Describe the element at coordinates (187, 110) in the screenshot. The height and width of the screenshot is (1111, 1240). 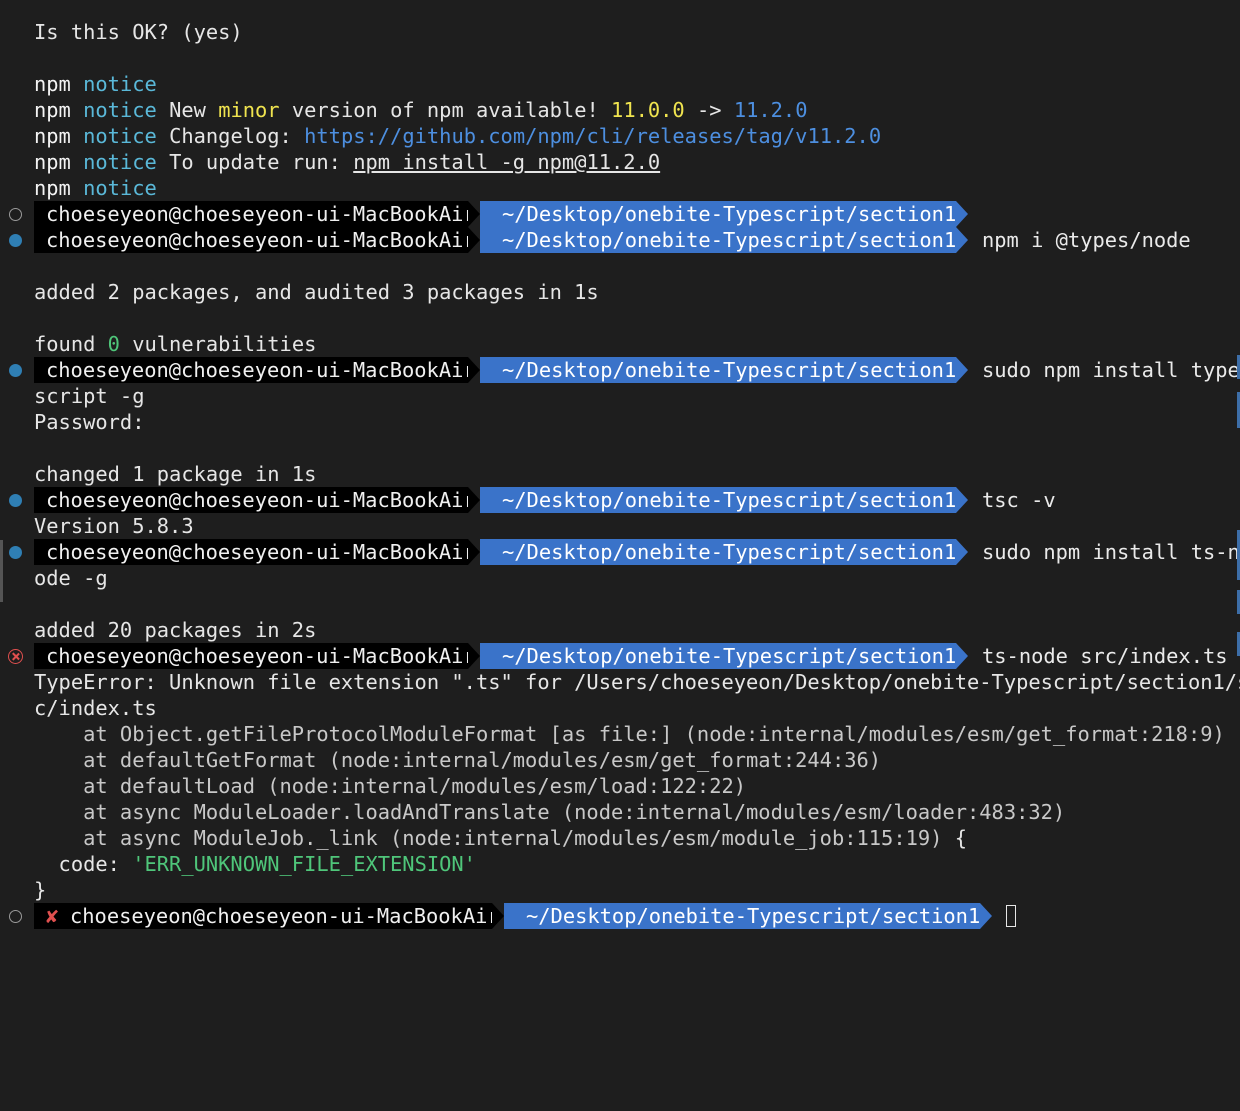
I see `notice-text: New` at that location.